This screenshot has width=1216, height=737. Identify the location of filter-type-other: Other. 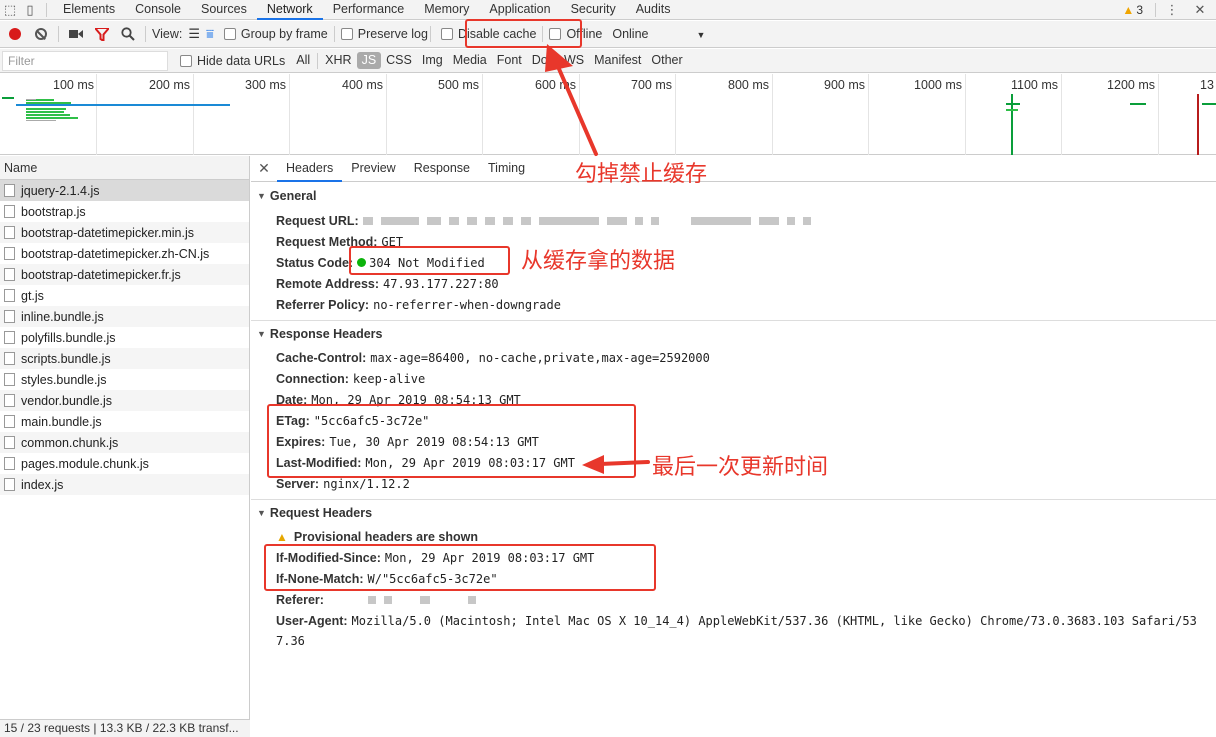
(666, 60).